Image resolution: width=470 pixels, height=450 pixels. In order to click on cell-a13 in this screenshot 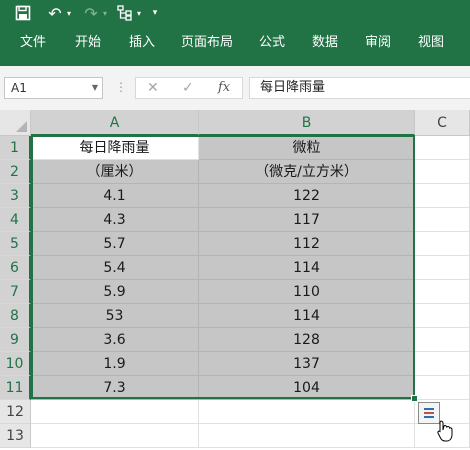, I will do `click(115, 436)`.